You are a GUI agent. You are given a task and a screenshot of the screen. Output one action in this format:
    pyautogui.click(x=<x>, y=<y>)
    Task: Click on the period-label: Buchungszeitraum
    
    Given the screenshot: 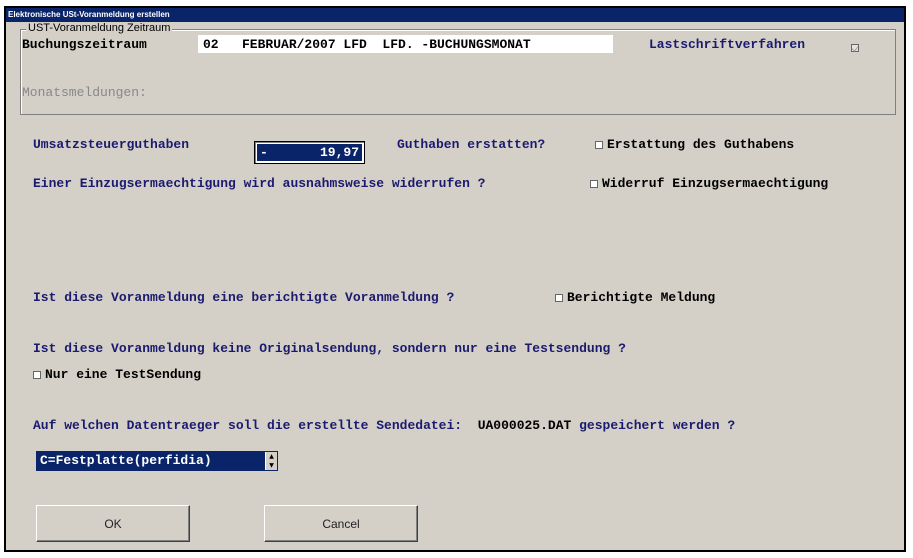 What is the action you would take?
    pyautogui.click(x=84, y=44)
    